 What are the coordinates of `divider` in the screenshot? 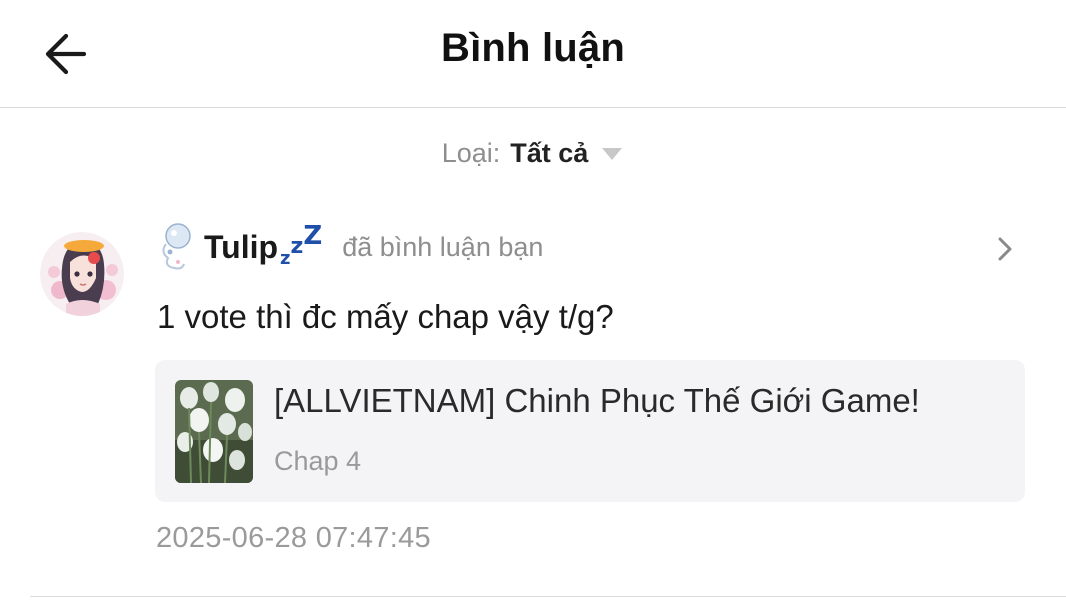 It's located at (548, 596).